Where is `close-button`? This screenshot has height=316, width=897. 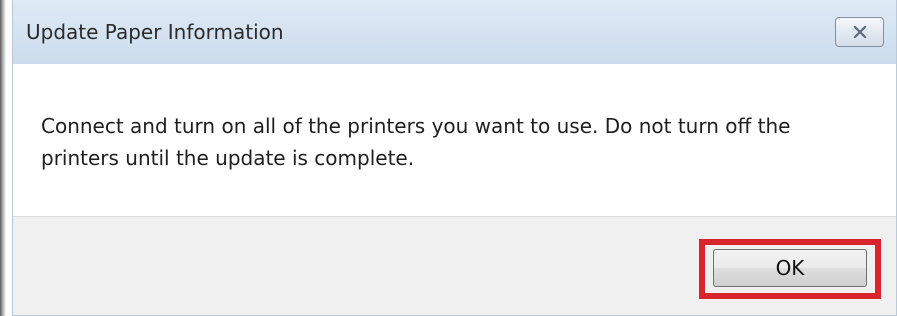
close-button is located at coordinates (859, 32).